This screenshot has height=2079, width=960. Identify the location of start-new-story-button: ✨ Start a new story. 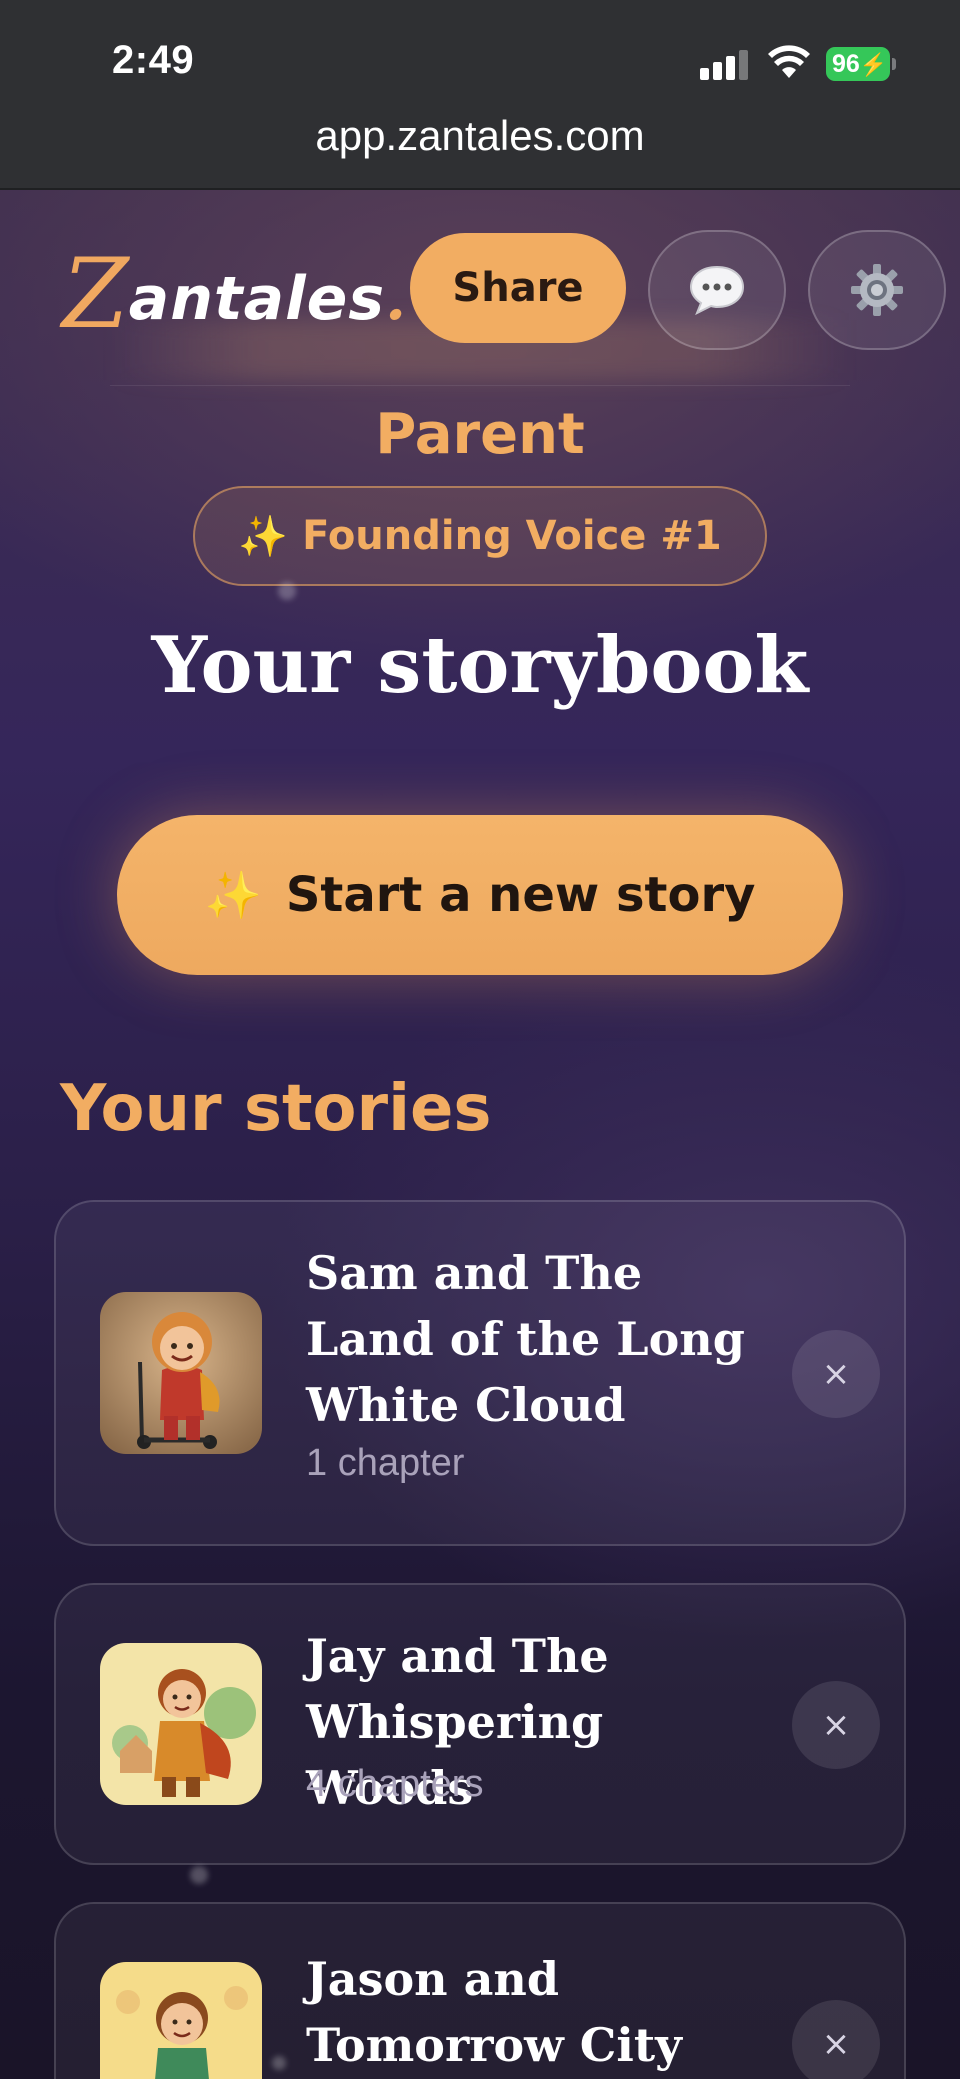
(480, 895).